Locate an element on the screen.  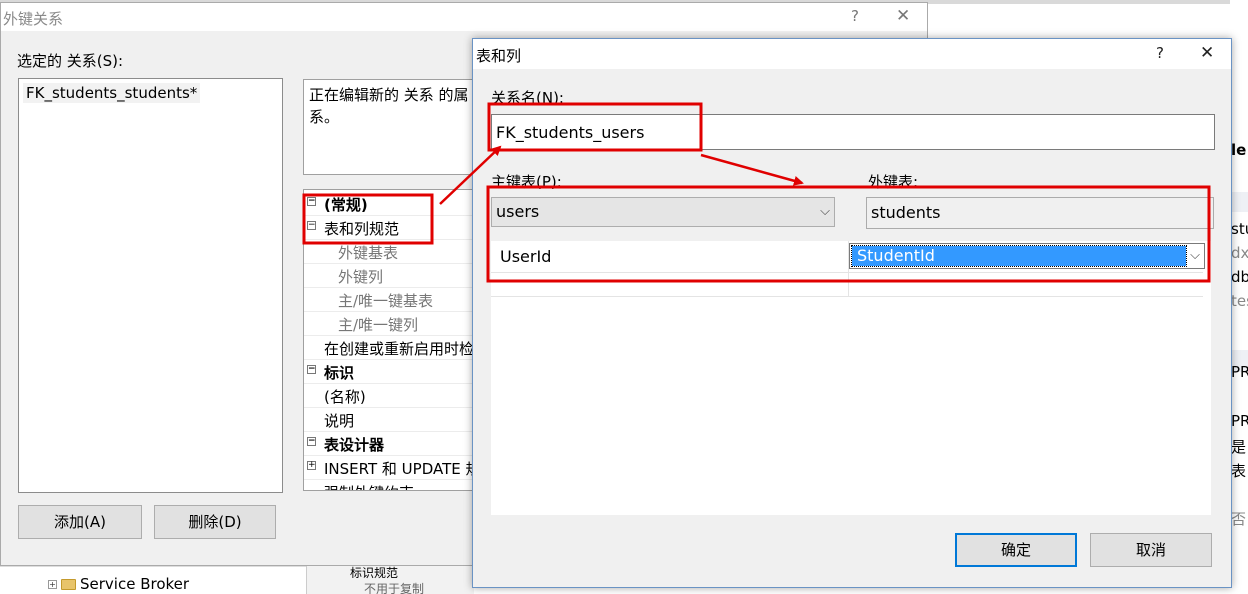
property-row: − 表设计器 is located at coordinates (393, 444).